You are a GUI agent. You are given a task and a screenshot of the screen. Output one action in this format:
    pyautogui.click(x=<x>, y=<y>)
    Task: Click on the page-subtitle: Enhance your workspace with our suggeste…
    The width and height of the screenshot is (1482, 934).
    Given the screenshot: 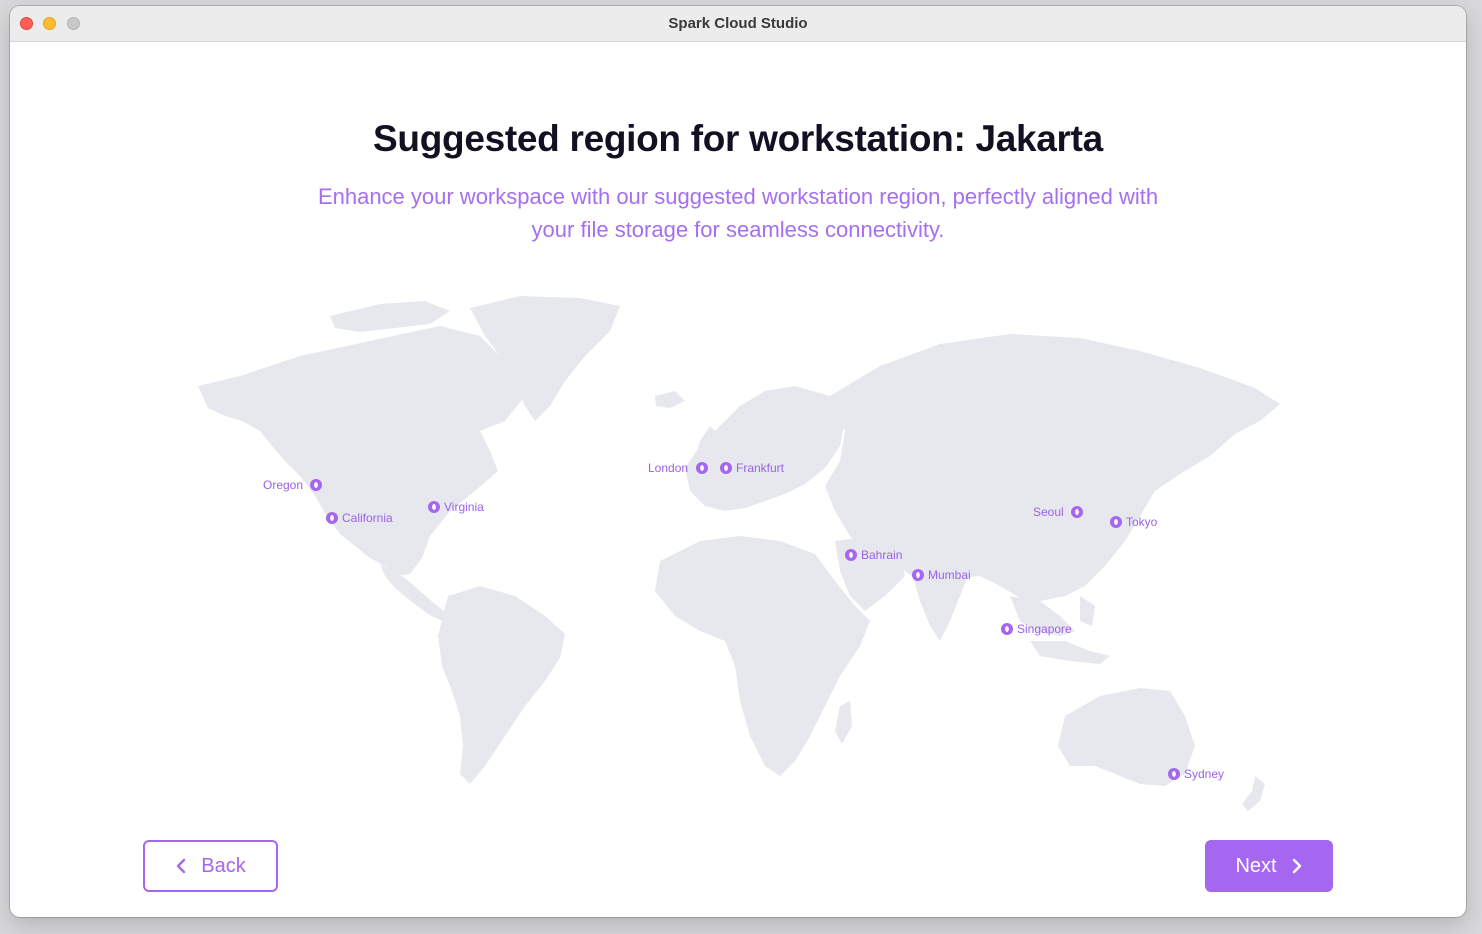 What is the action you would take?
    pyautogui.click(x=738, y=213)
    